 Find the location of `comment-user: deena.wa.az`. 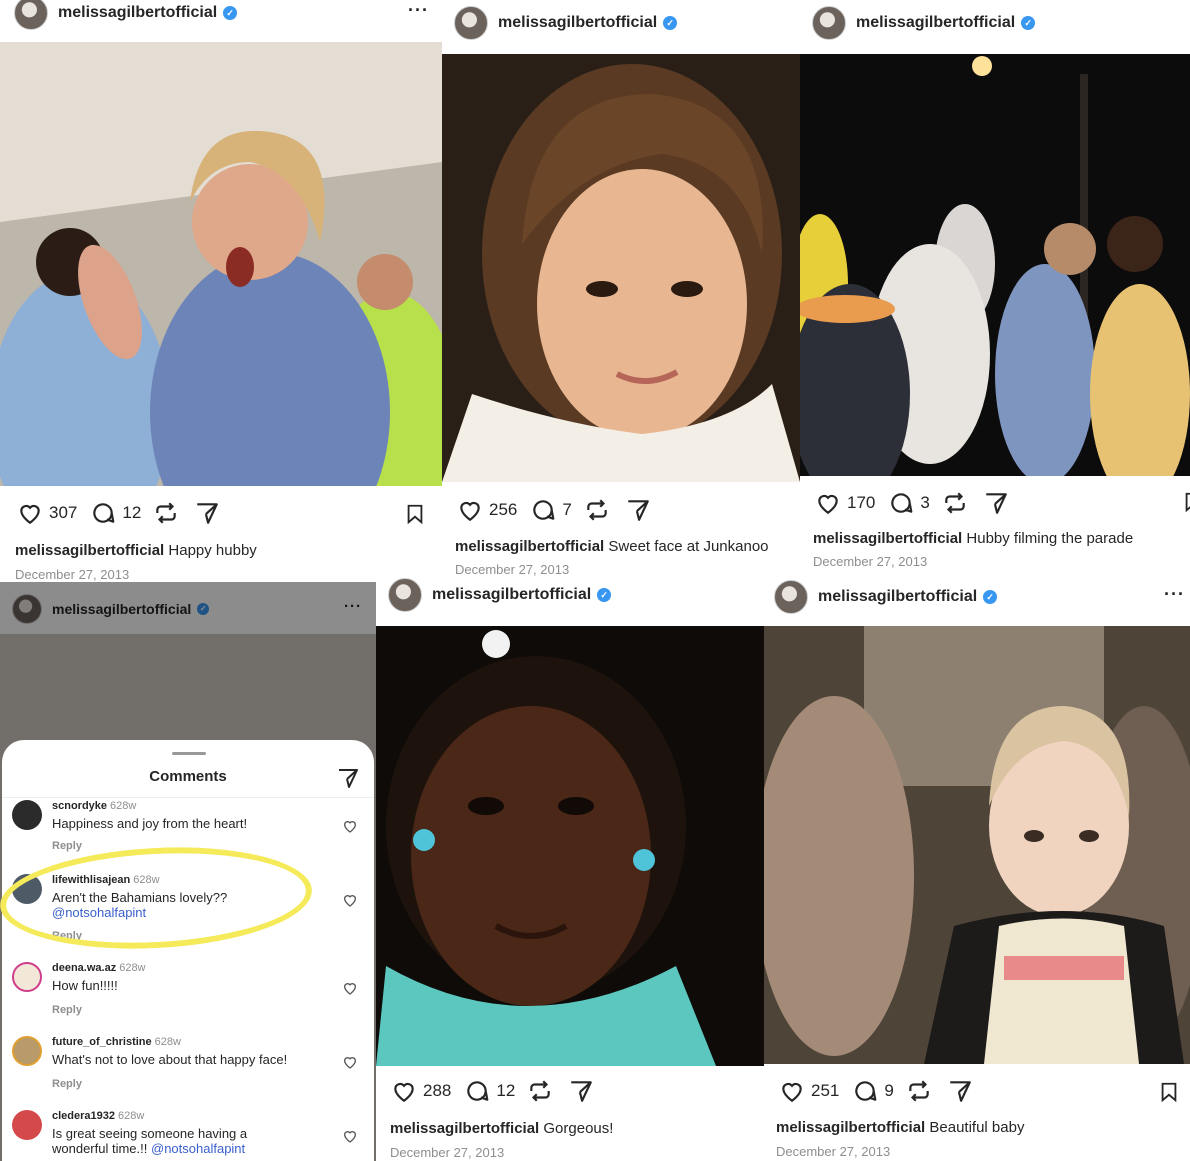

comment-user: deena.wa.az is located at coordinates (84, 968).